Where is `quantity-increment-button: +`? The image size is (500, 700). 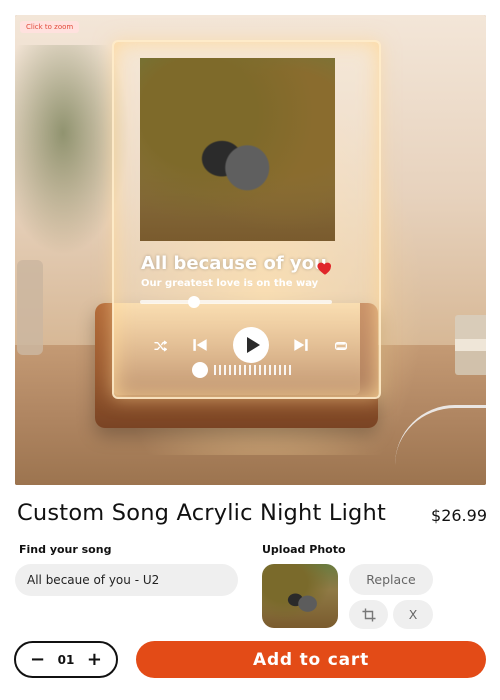 quantity-increment-button: + is located at coordinates (94, 659).